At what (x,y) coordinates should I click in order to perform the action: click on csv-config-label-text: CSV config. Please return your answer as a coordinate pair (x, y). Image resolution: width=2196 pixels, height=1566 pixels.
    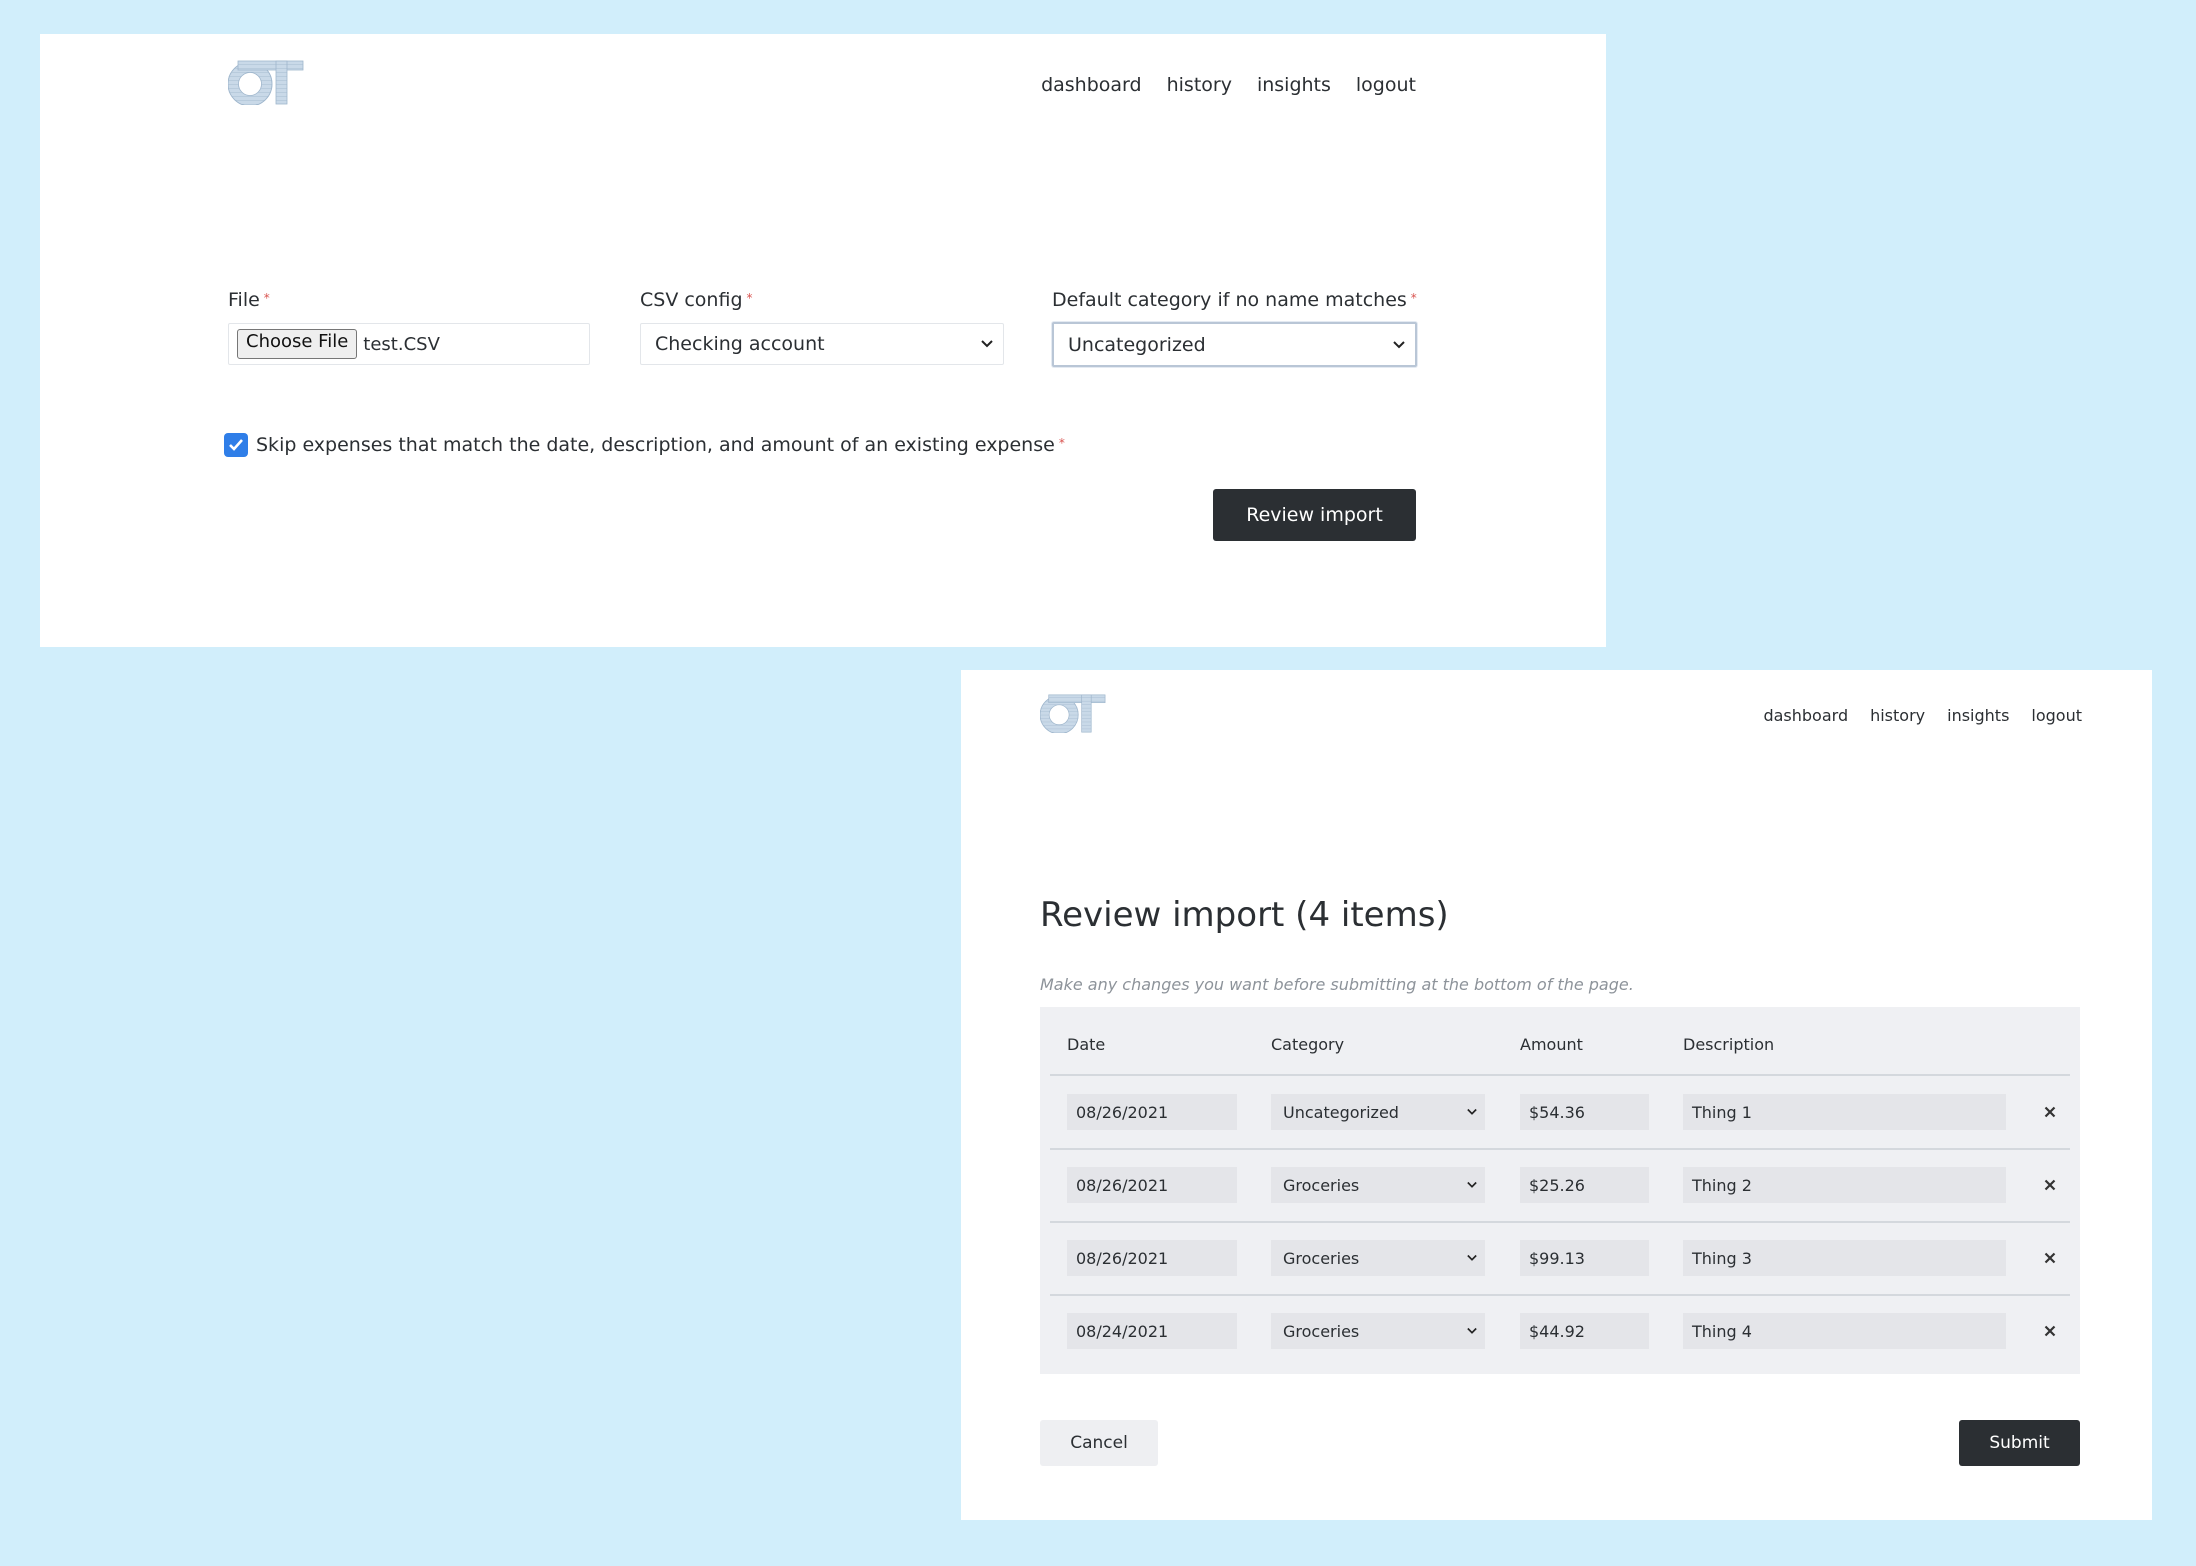
    Looking at the image, I should click on (691, 300).